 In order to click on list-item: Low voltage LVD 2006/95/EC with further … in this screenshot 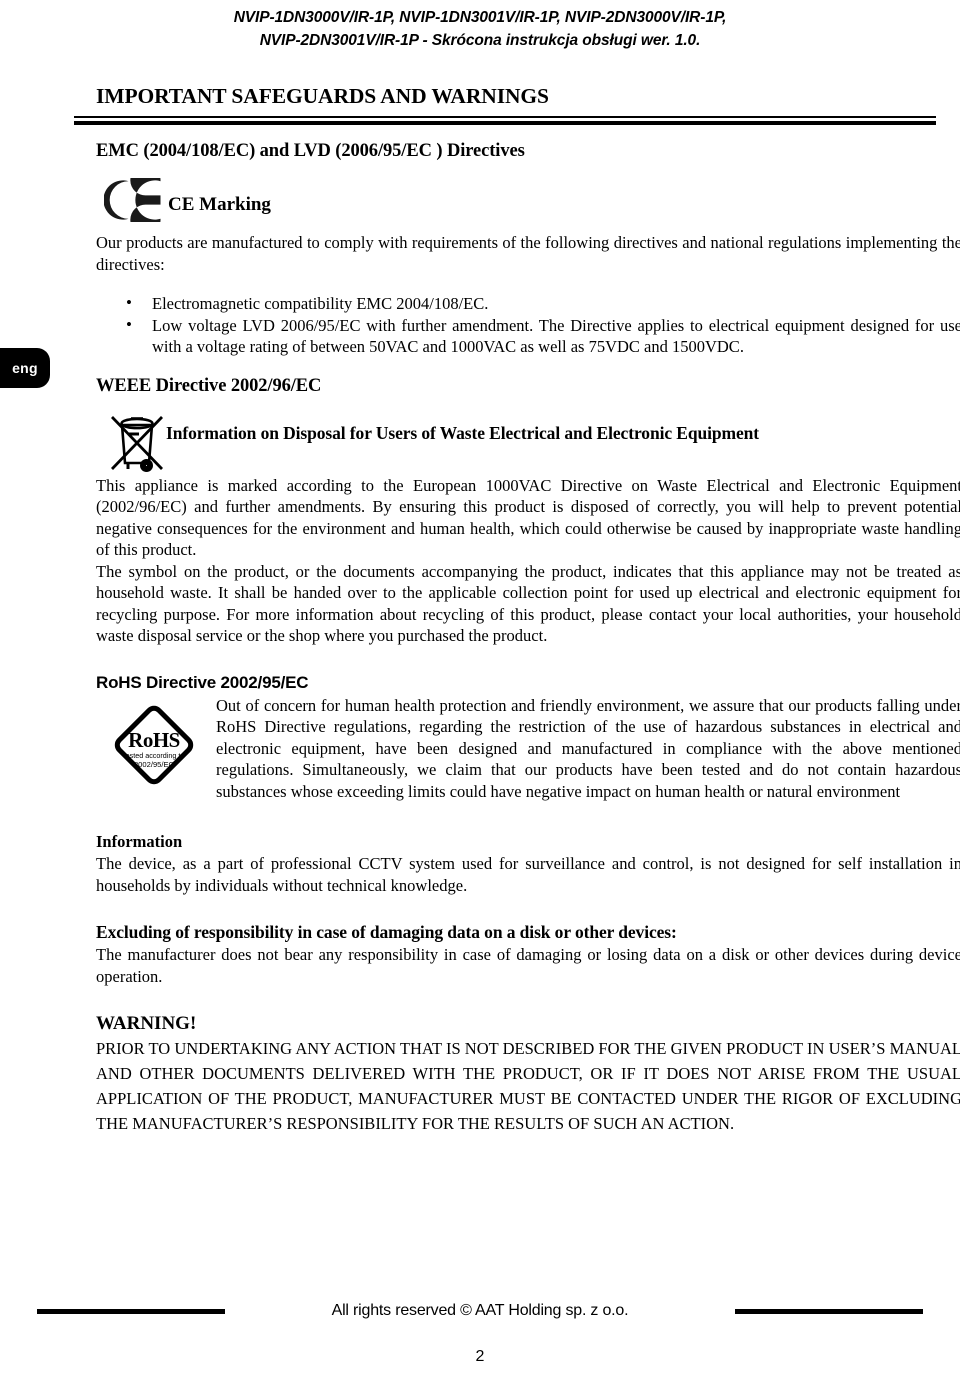, I will do `click(528, 336)`.